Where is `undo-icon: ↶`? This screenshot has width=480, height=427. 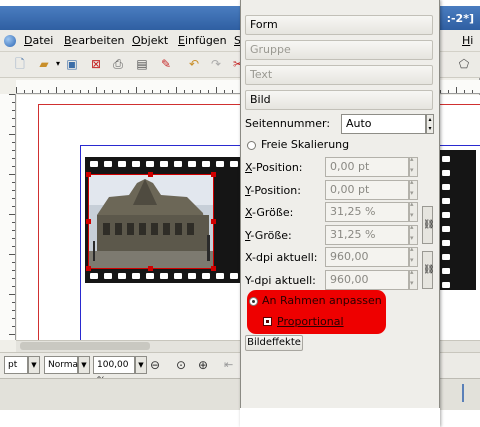
undo-icon: ↶ is located at coordinates (194, 64).